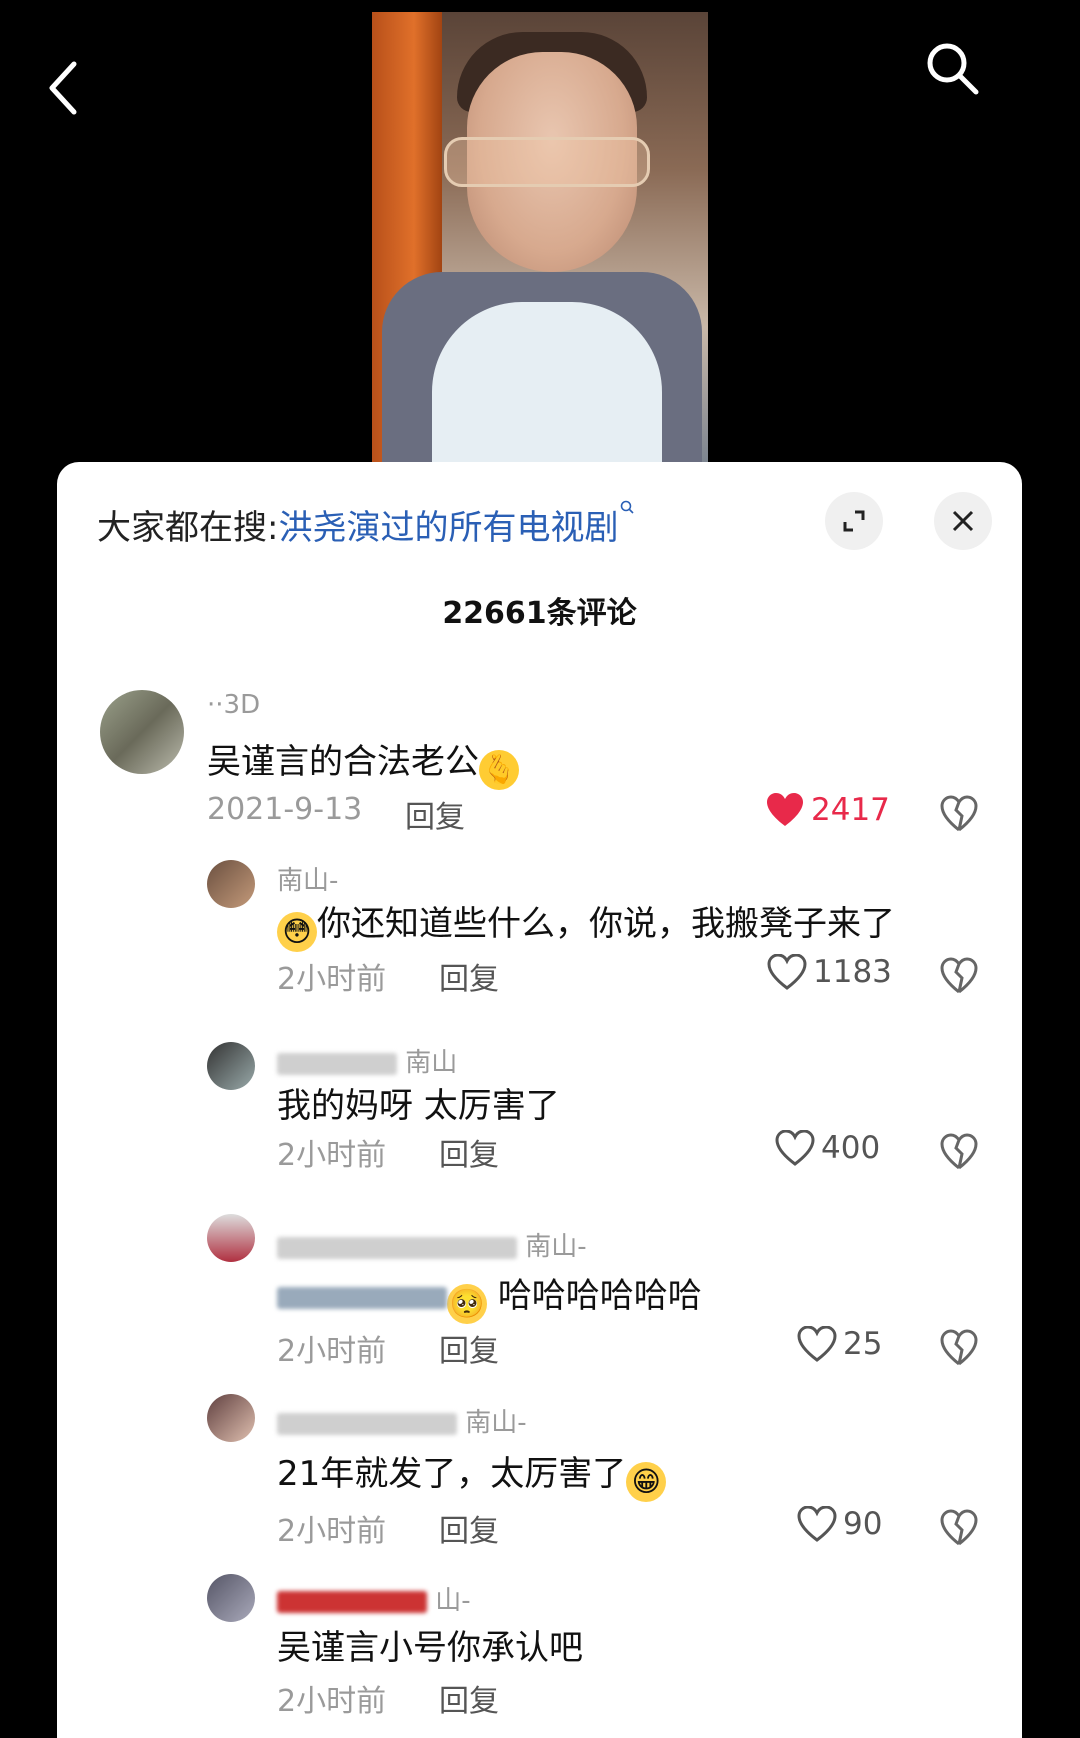 The image size is (1080, 1738). I want to click on expand-icon, so click(854, 521).